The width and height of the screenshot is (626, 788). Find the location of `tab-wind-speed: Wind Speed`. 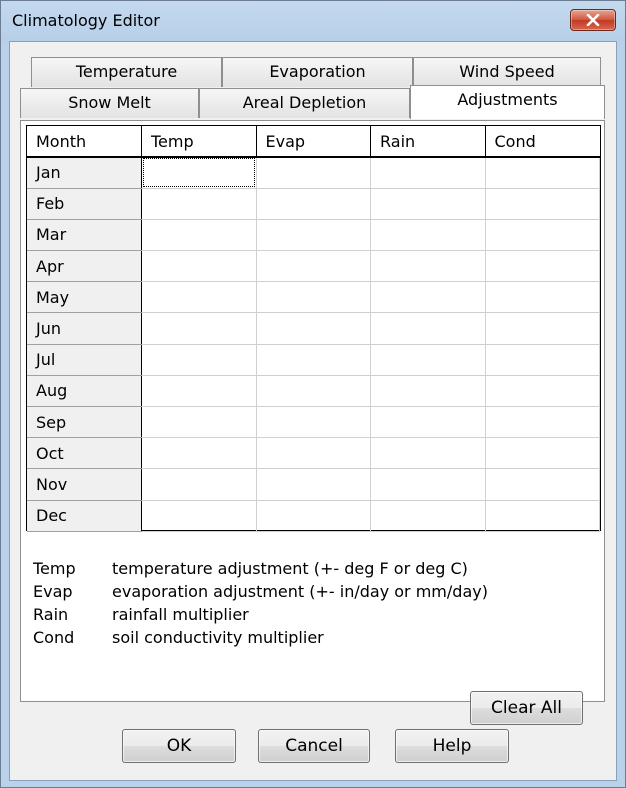

tab-wind-speed: Wind Speed is located at coordinates (507, 72).